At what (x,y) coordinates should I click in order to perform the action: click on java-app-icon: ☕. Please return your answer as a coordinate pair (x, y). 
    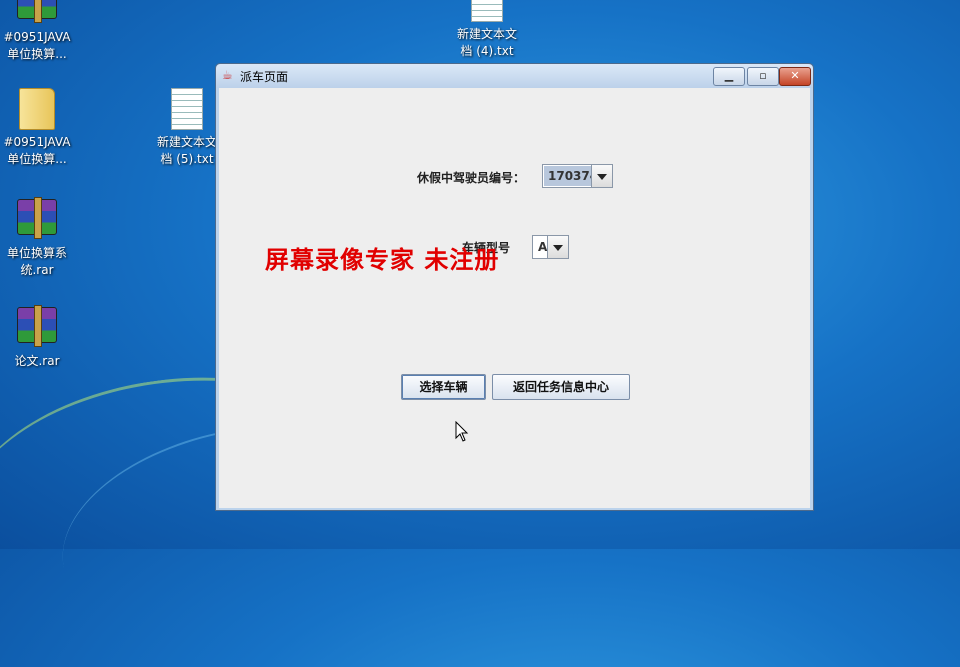
    Looking at the image, I should click on (227, 75).